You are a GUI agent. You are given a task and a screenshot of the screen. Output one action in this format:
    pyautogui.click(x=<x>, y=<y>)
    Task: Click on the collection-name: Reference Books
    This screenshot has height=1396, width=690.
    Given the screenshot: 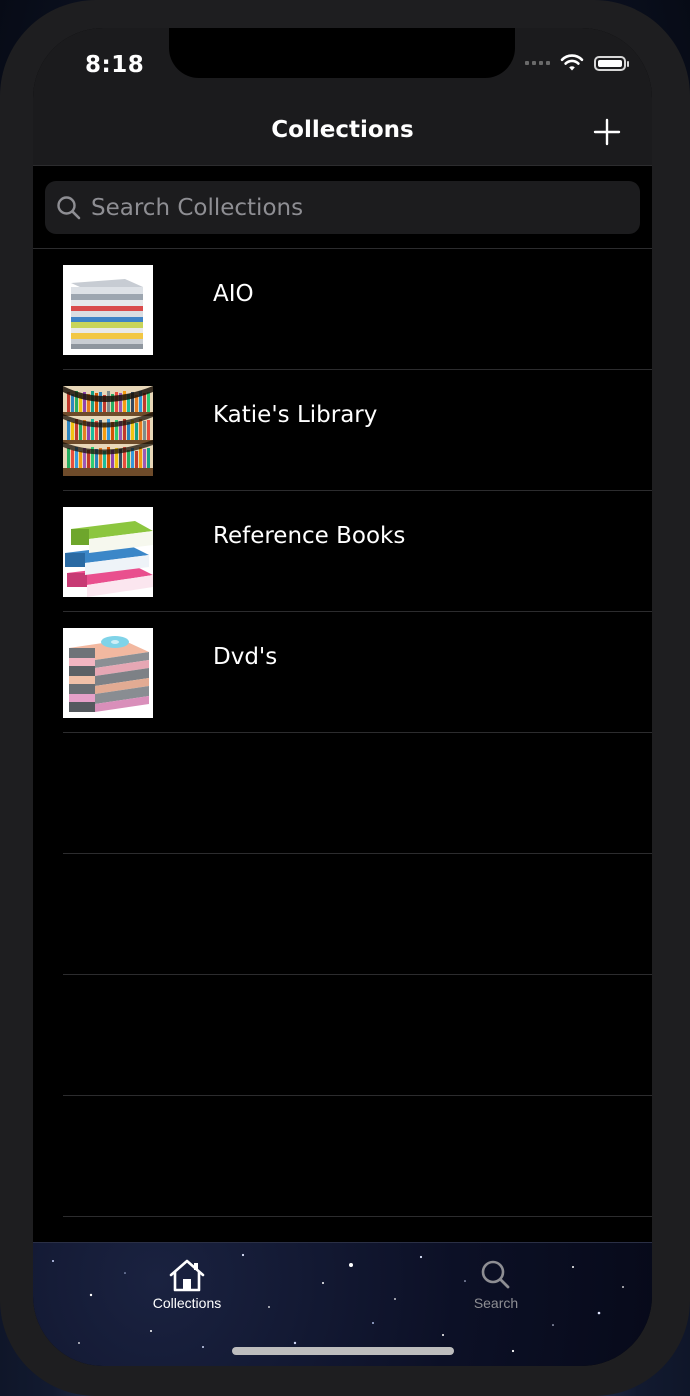 What is the action you would take?
    pyautogui.click(x=309, y=536)
    